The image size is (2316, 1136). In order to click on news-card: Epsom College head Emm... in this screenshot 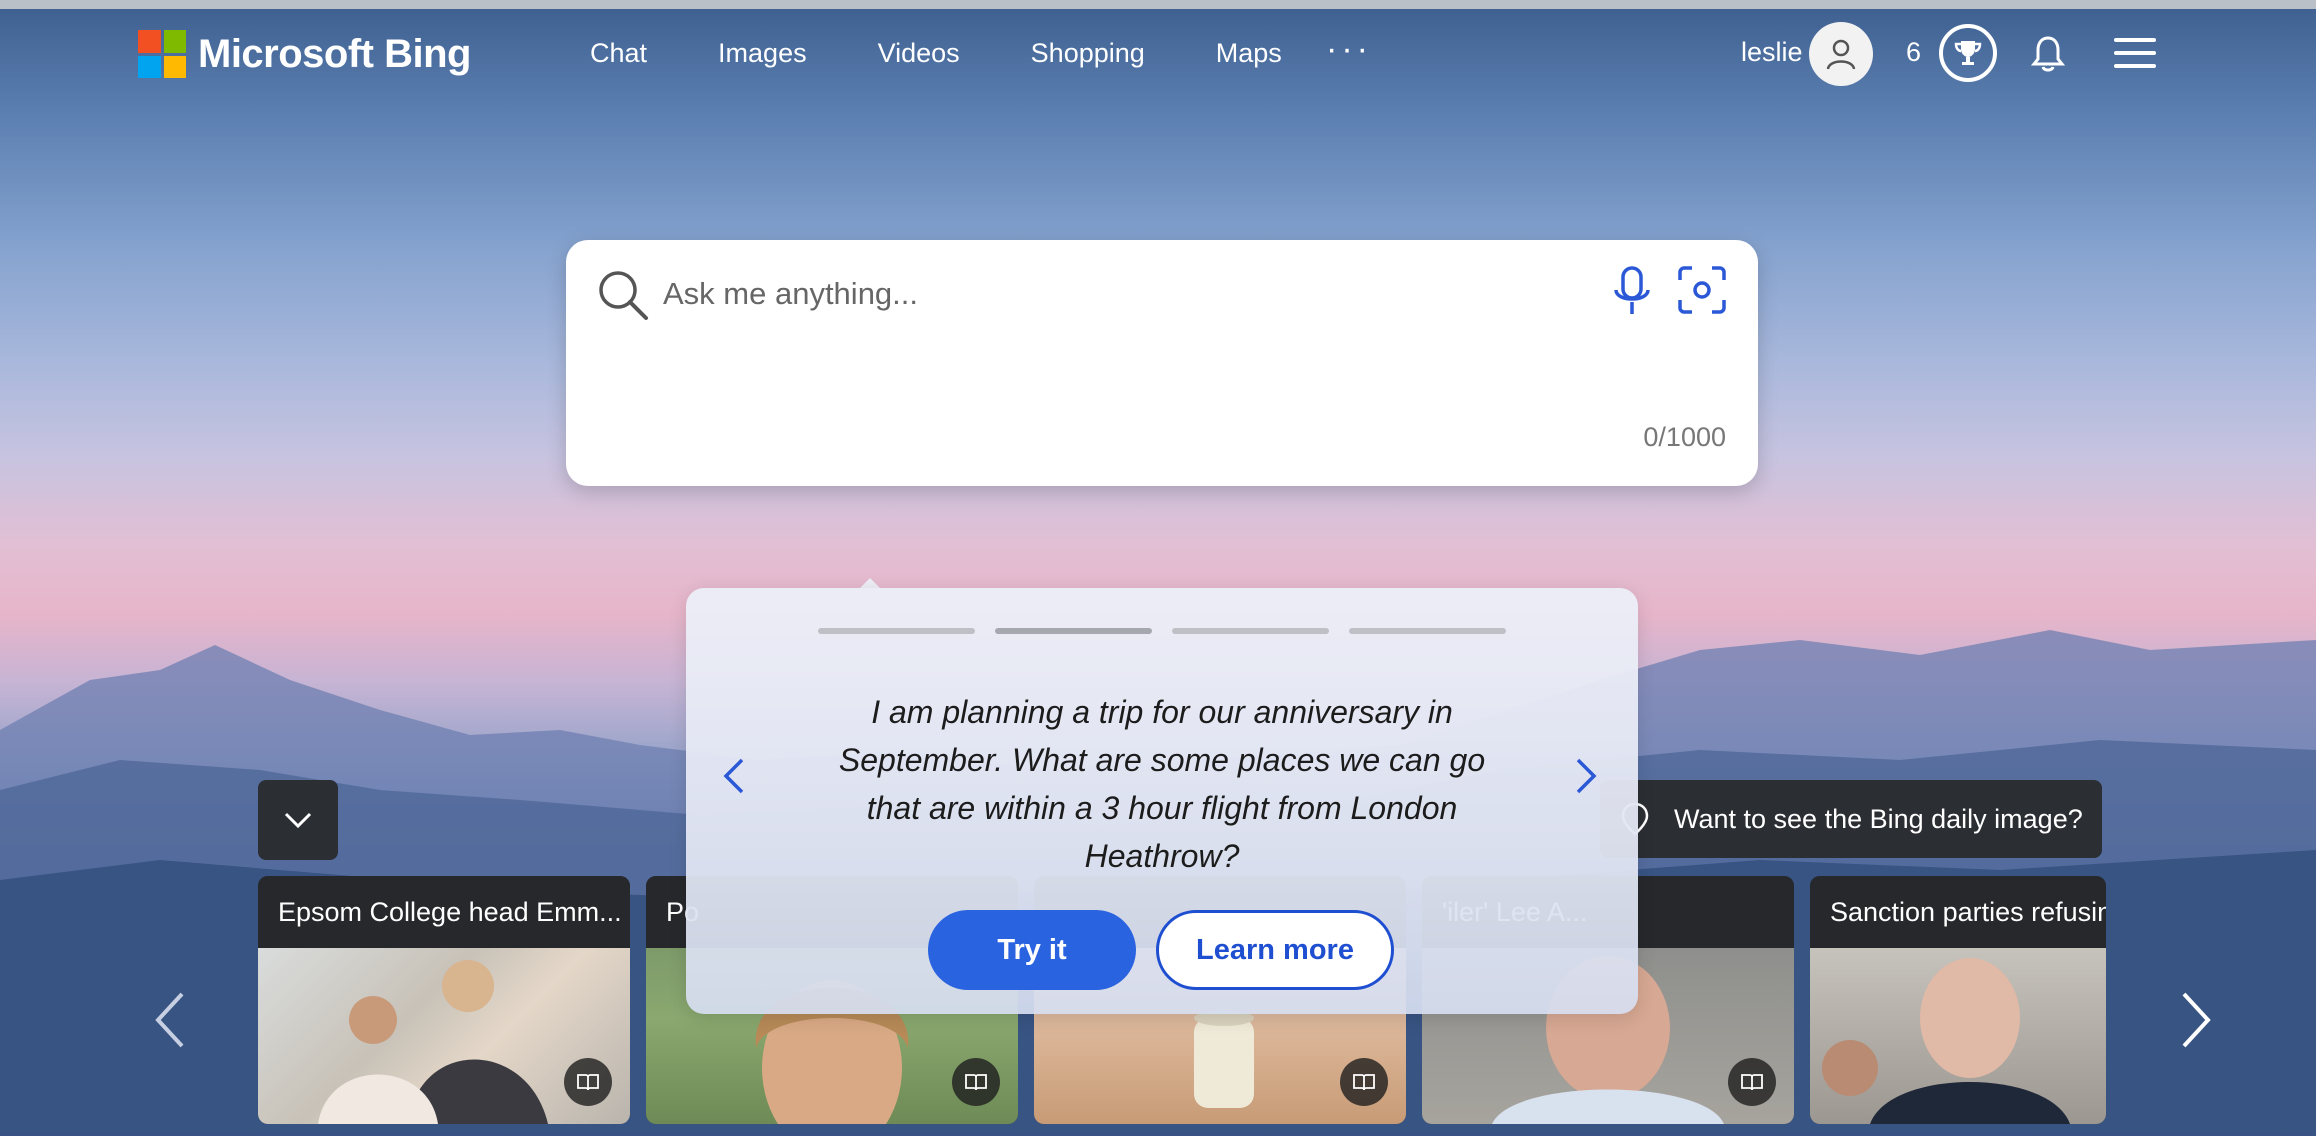, I will do `click(444, 1000)`.